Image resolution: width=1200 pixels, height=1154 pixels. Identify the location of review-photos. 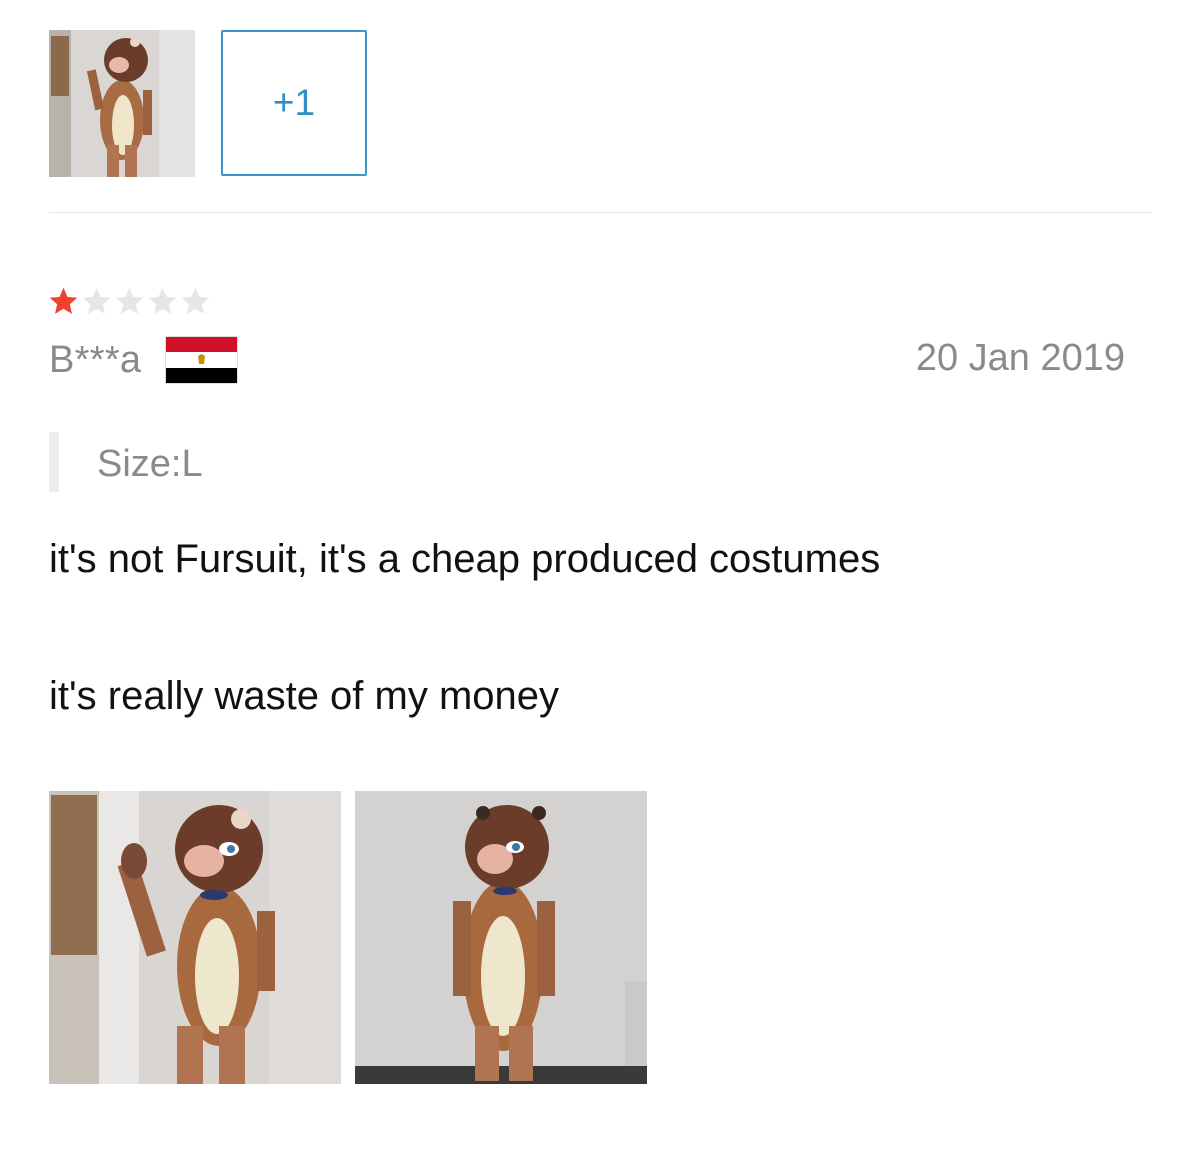
(348, 937).